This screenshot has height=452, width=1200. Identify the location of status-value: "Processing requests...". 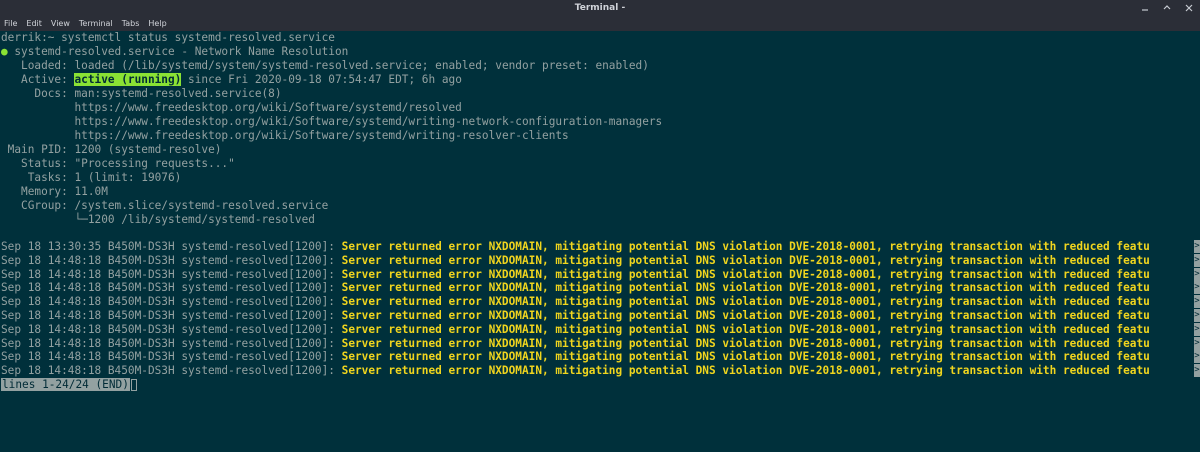
(154, 163).